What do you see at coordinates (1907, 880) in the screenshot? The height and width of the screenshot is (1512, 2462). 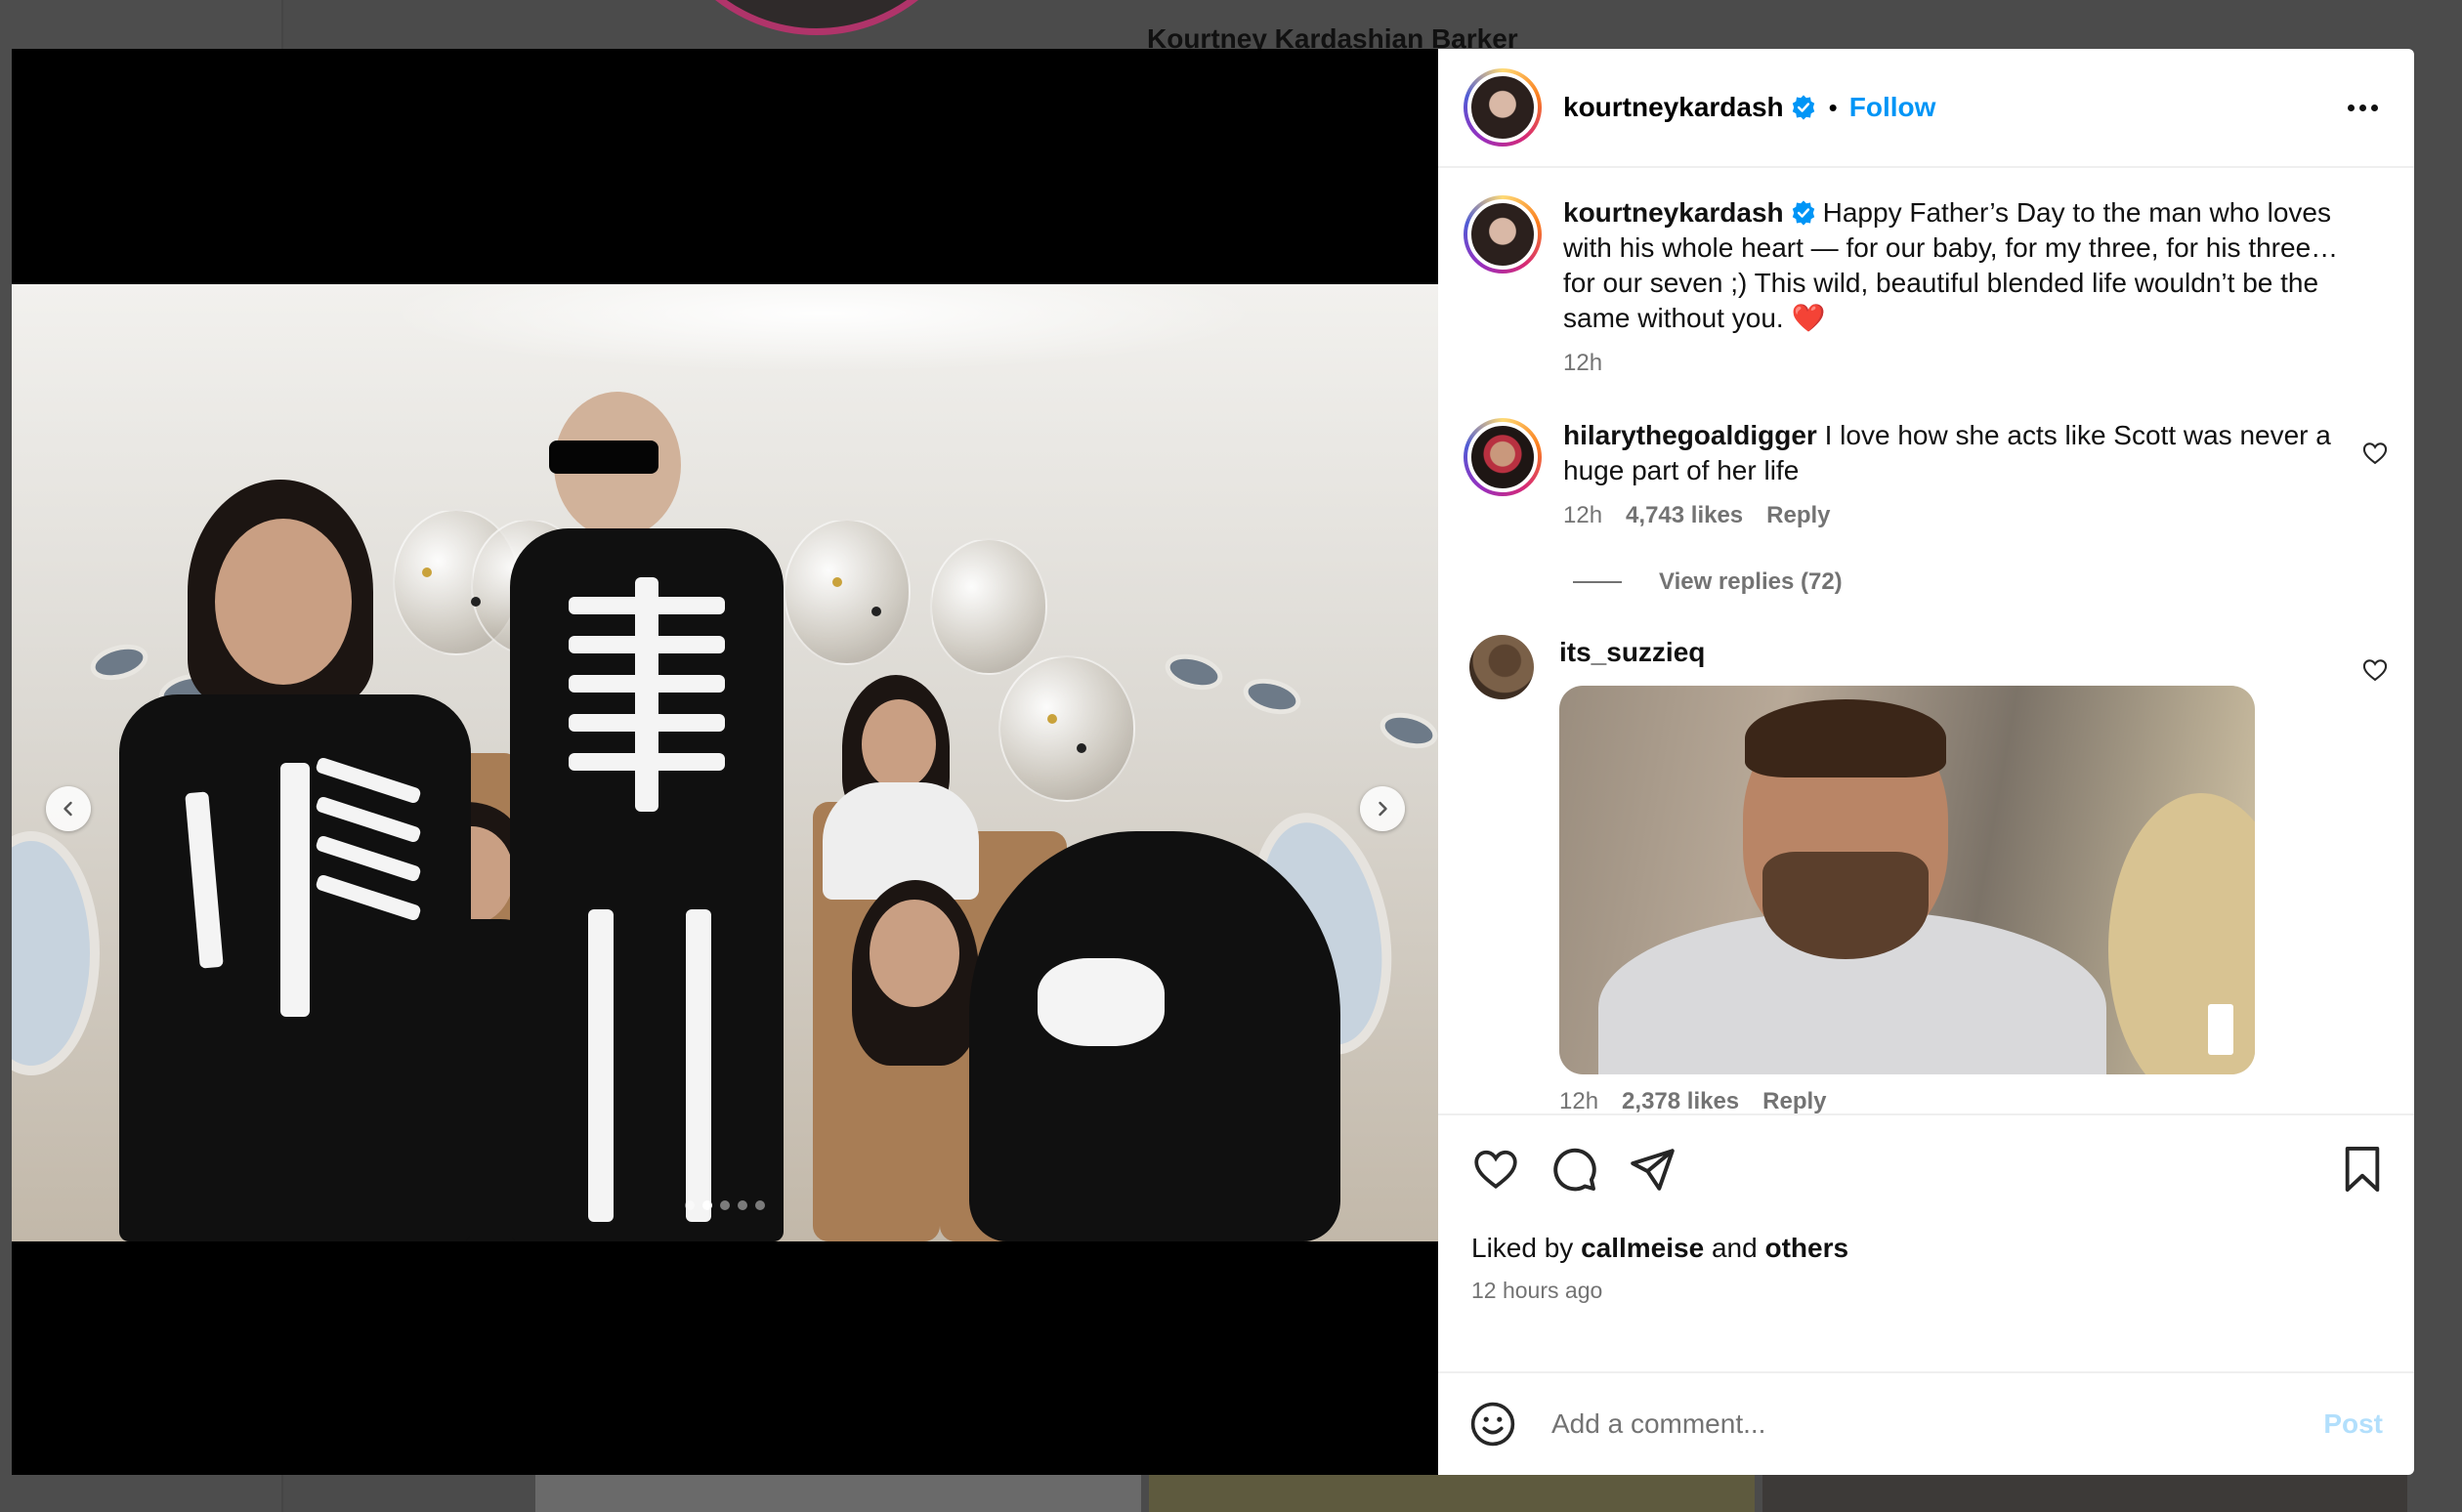 I see `comment-gif` at bounding box center [1907, 880].